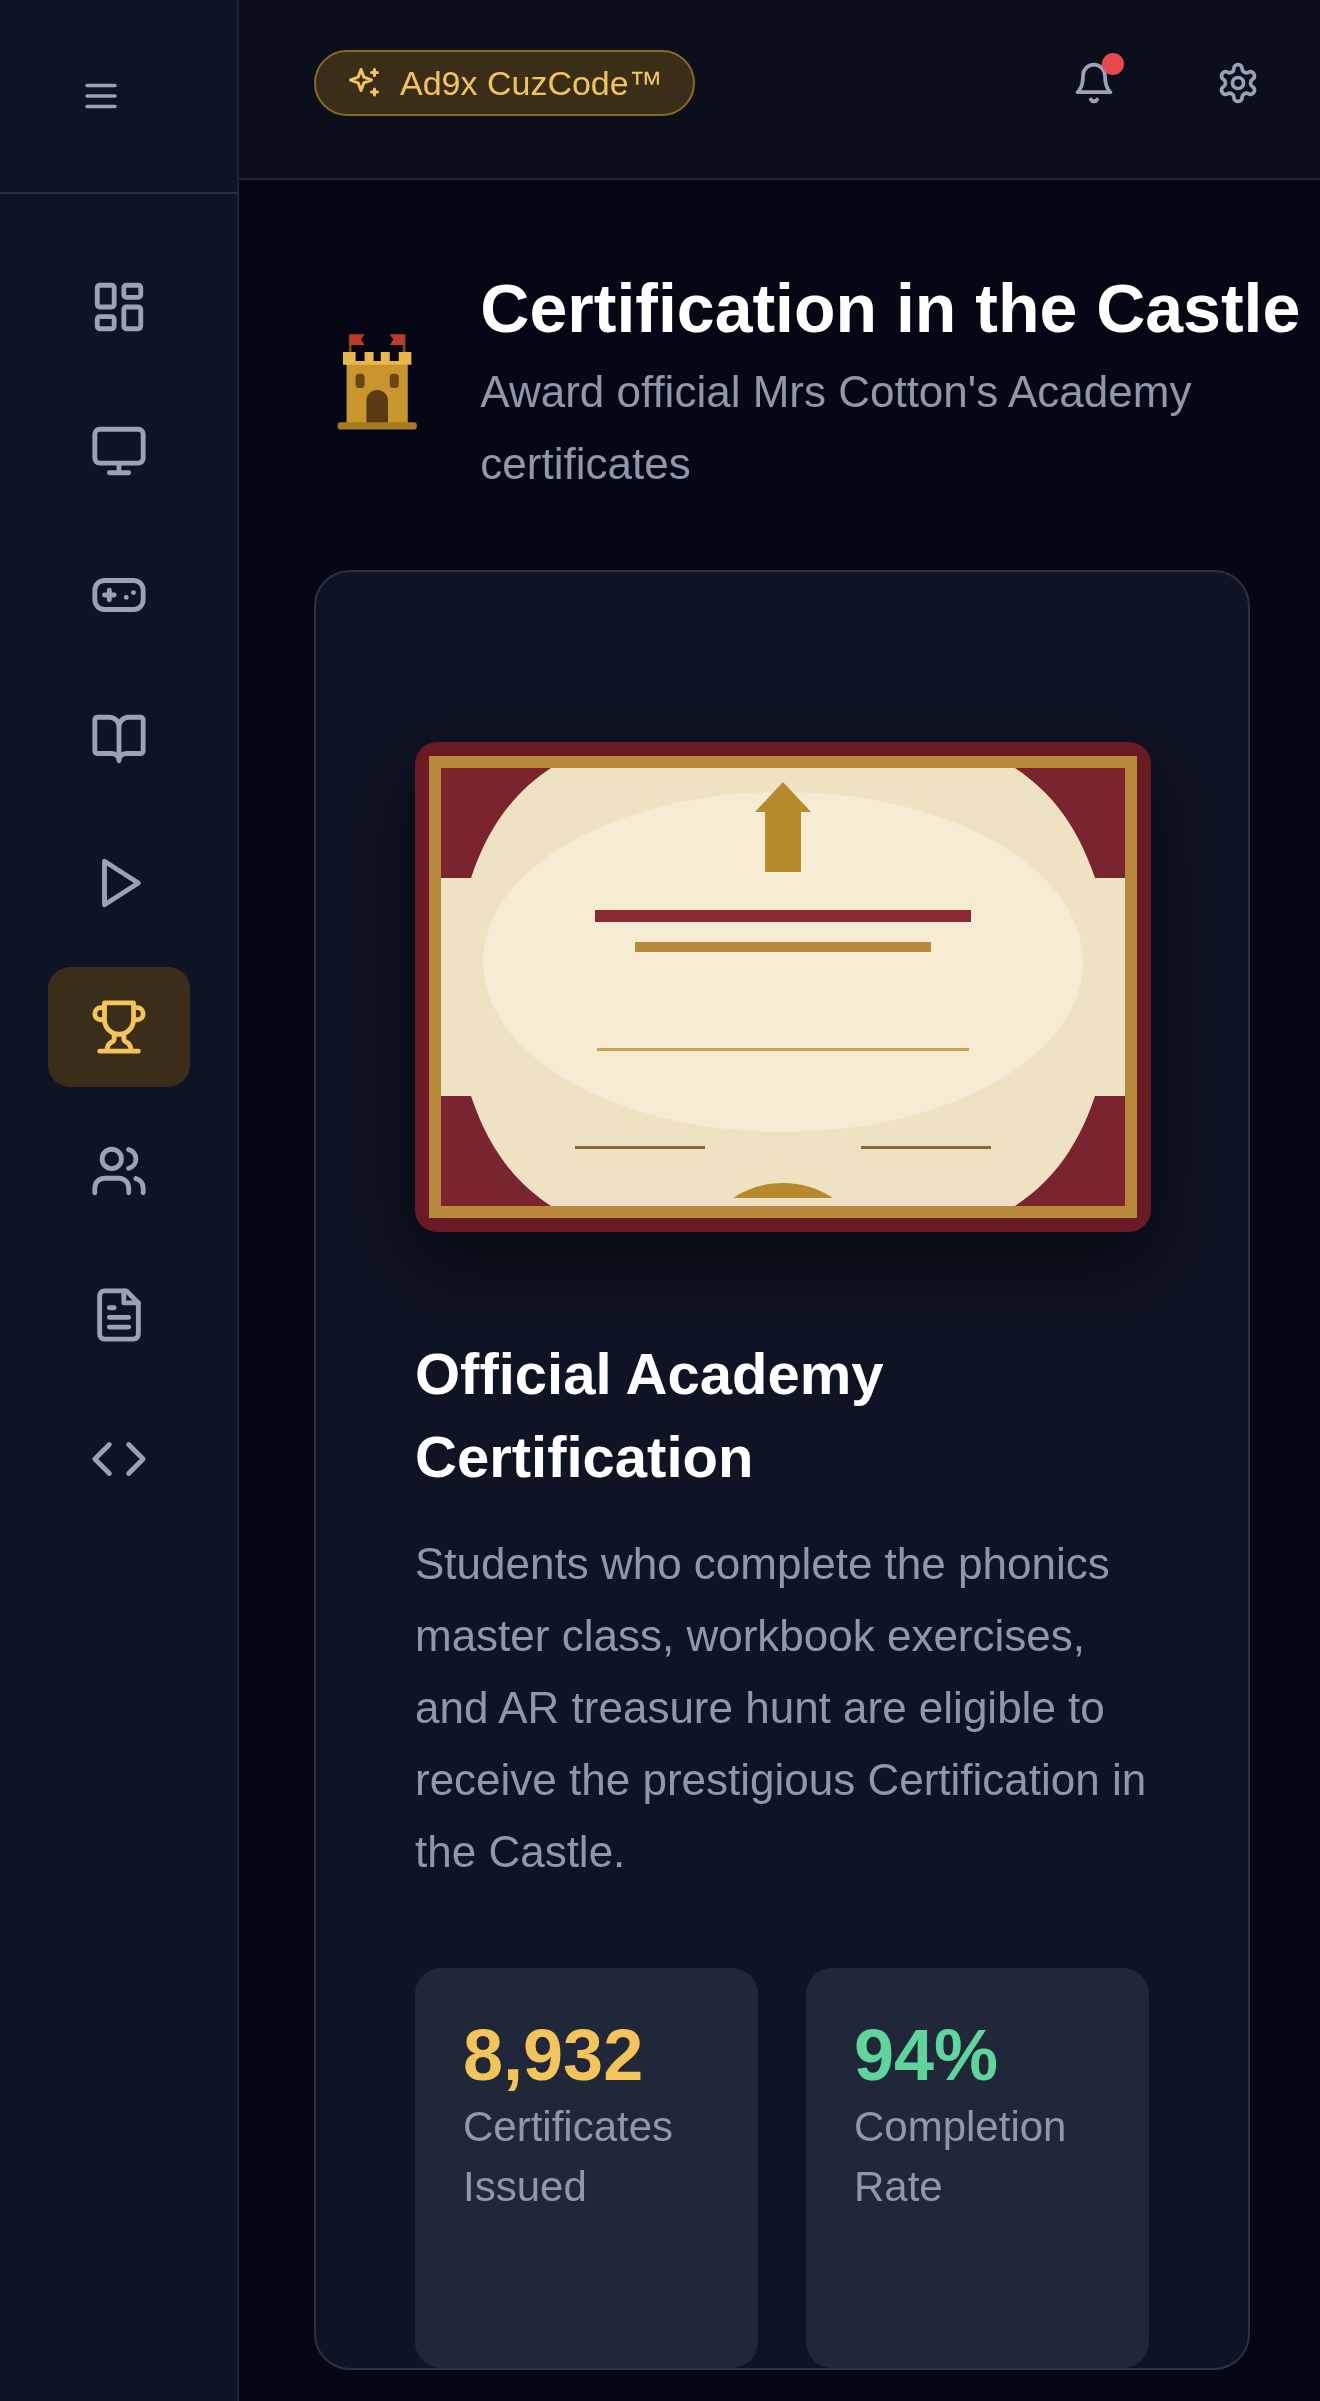  I want to click on trophy-icon, so click(118, 1027).